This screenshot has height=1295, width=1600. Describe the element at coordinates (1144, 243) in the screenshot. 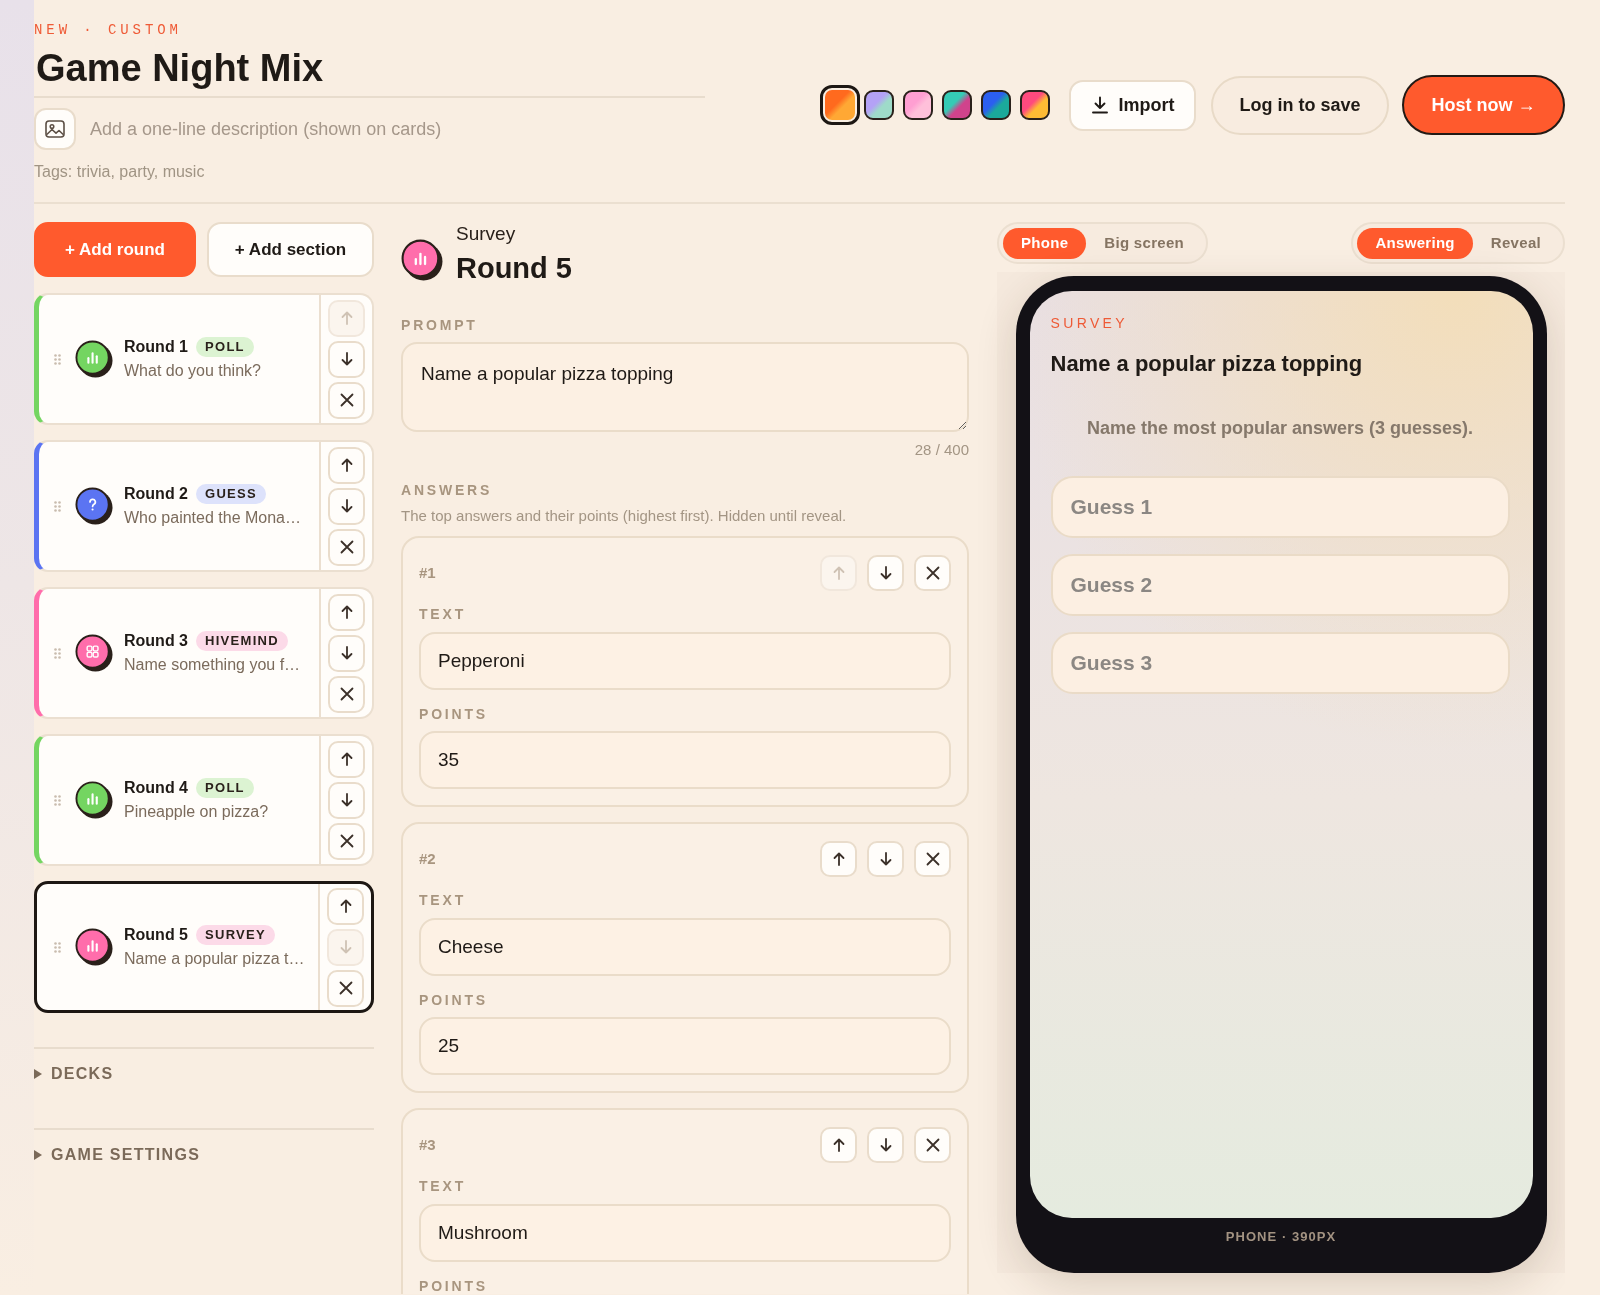

I see `device-tab: Big screen` at that location.